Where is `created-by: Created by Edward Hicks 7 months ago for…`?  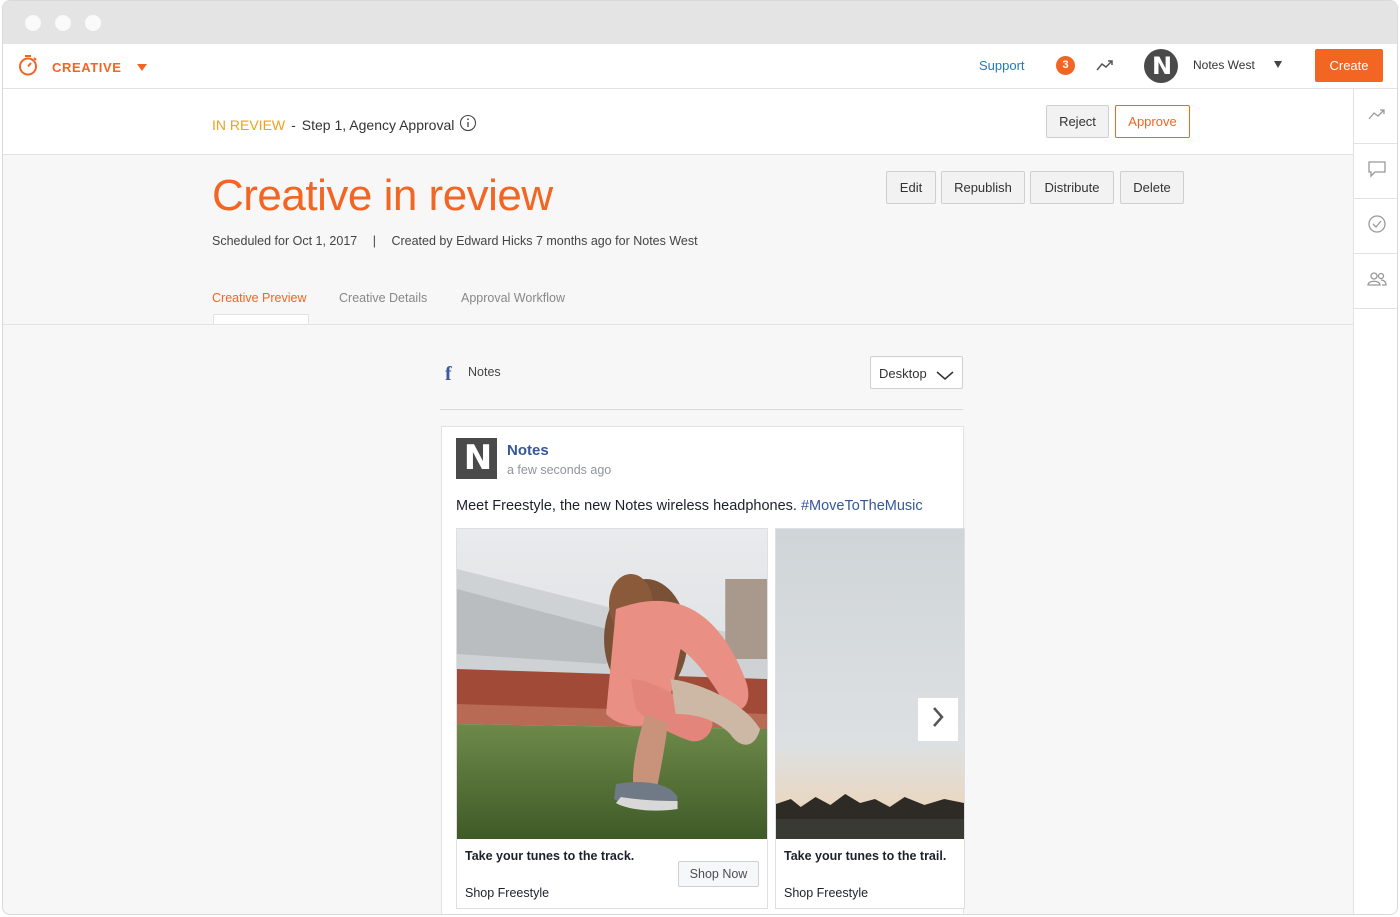 created-by: Created by Edward Hicks 7 months ago for… is located at coordinates (544, 241).